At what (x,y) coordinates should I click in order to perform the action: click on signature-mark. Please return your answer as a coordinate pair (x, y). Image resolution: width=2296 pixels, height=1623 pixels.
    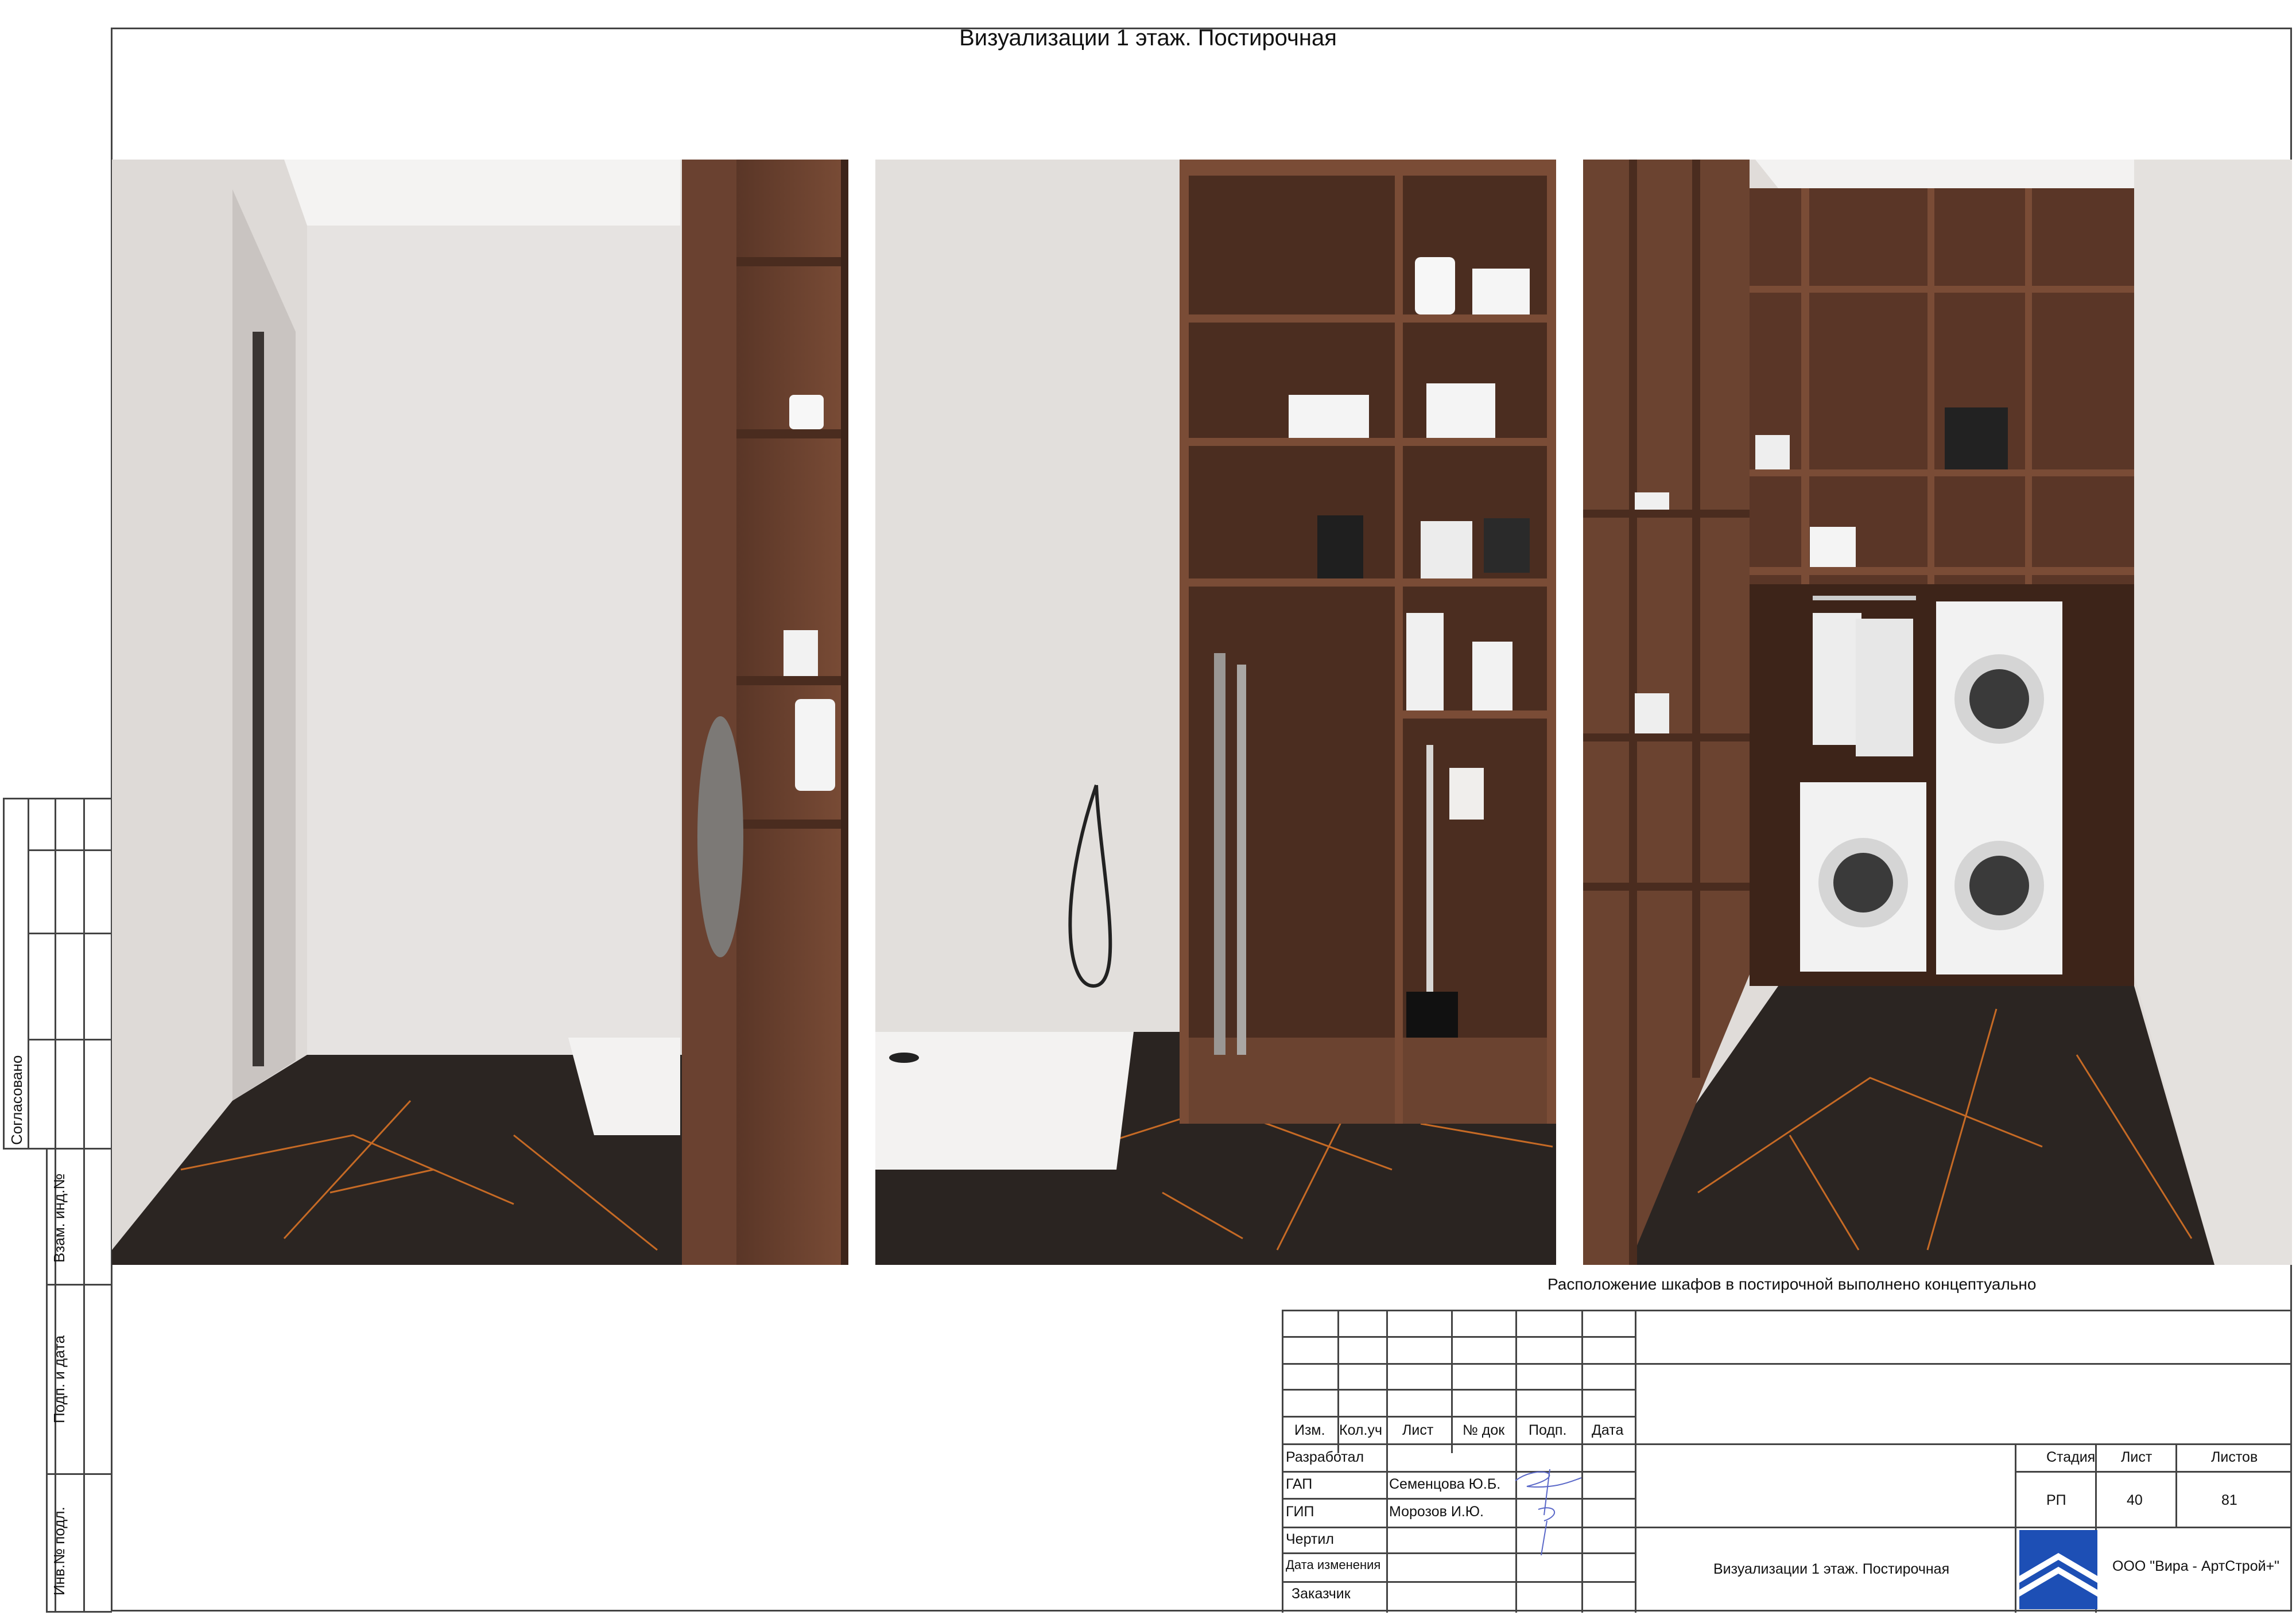
    Looking at the image, I should click on (1548, 1512).